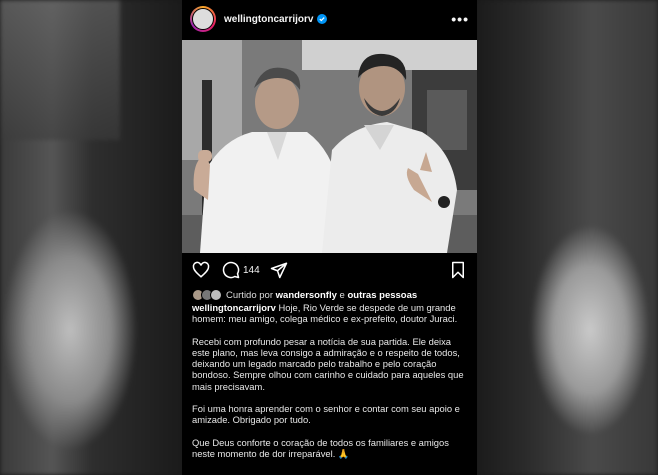  Describe the element at coordinates (251, 270) in the screenshot. I see `comment-count: 144` at that location.